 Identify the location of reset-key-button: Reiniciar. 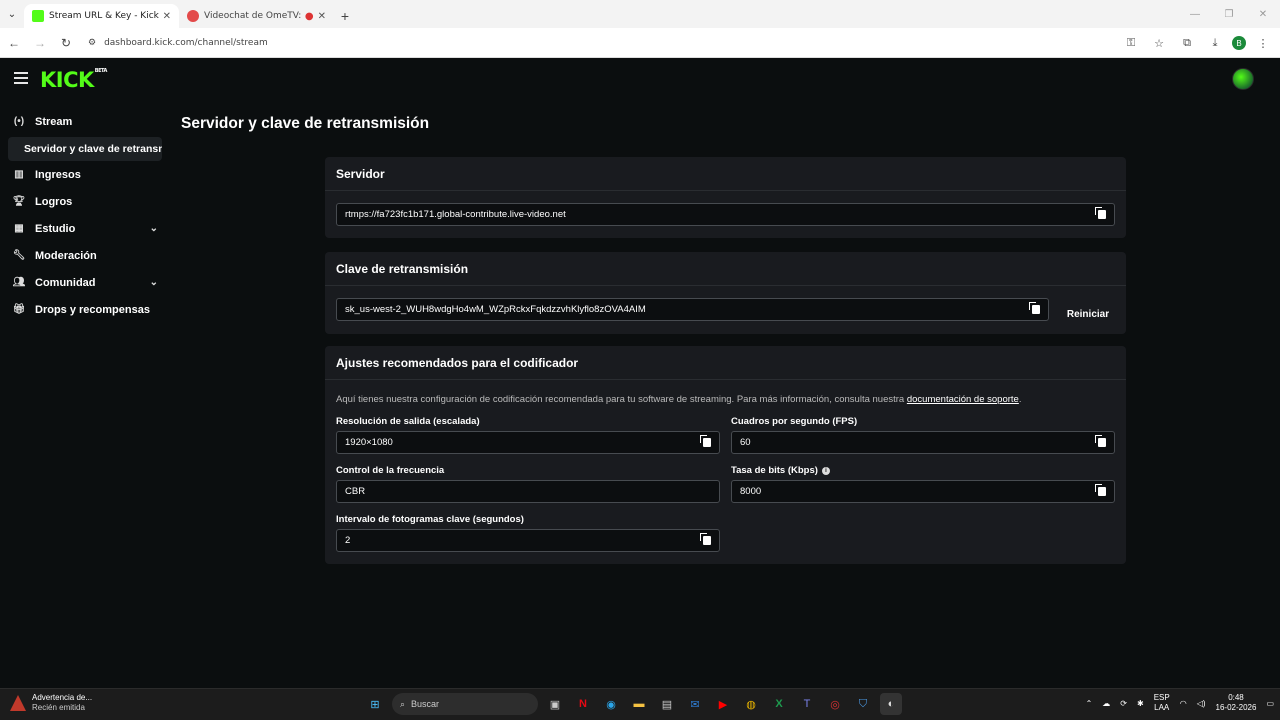
(1088, 314).